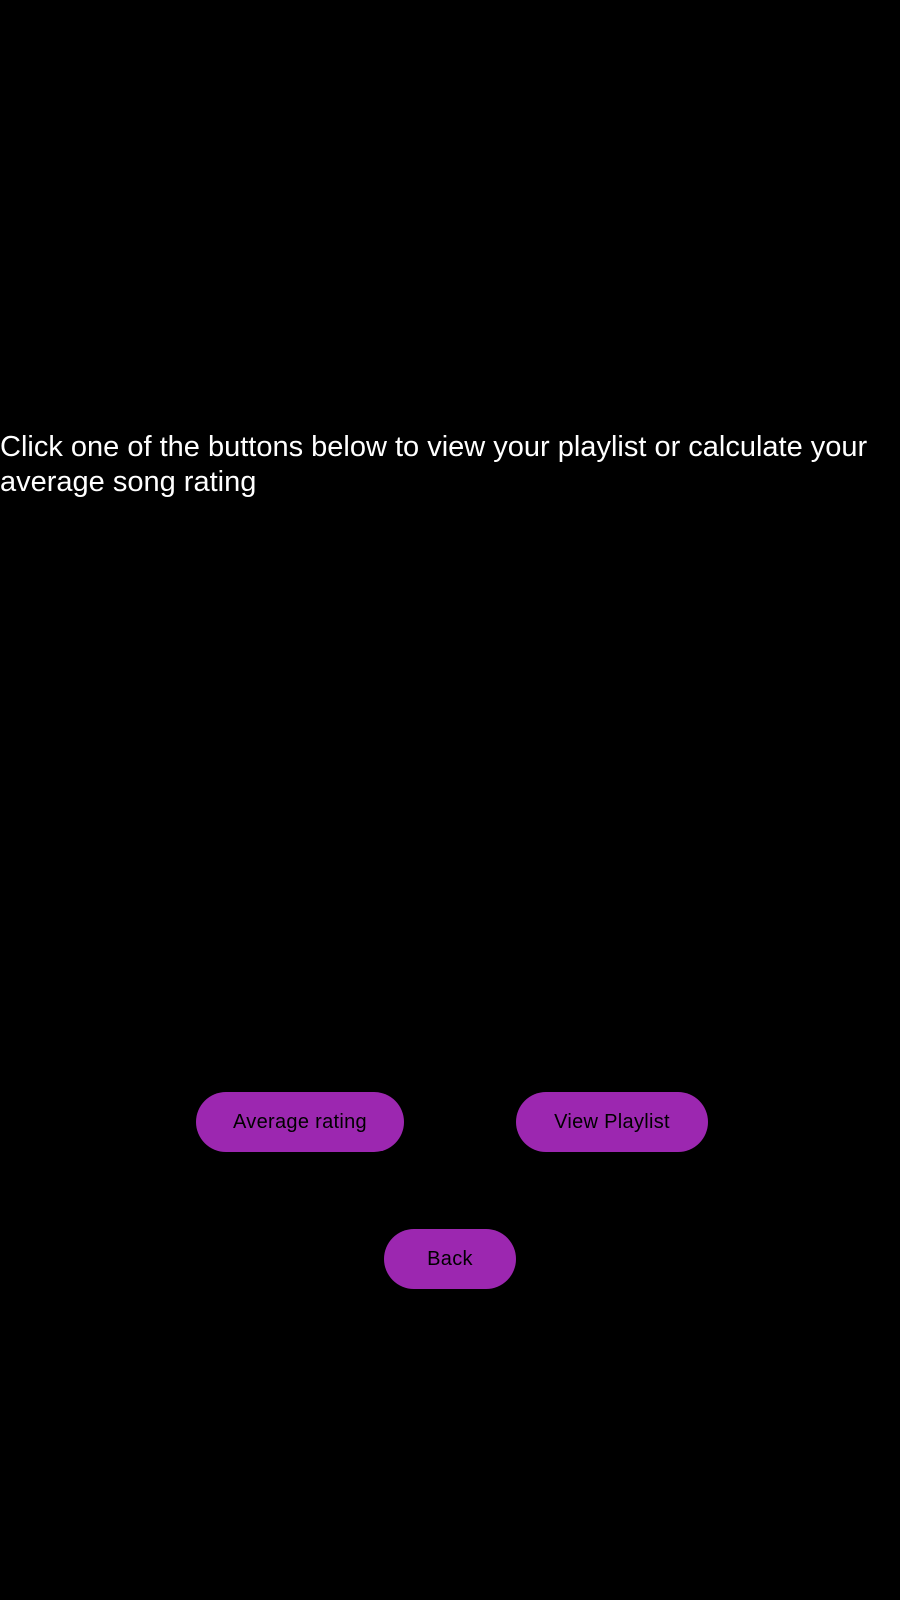  What do you see at coordinates (450, 1259) in the screenshot?
I see `back-button: Back` at bounding box center [450, 1259].